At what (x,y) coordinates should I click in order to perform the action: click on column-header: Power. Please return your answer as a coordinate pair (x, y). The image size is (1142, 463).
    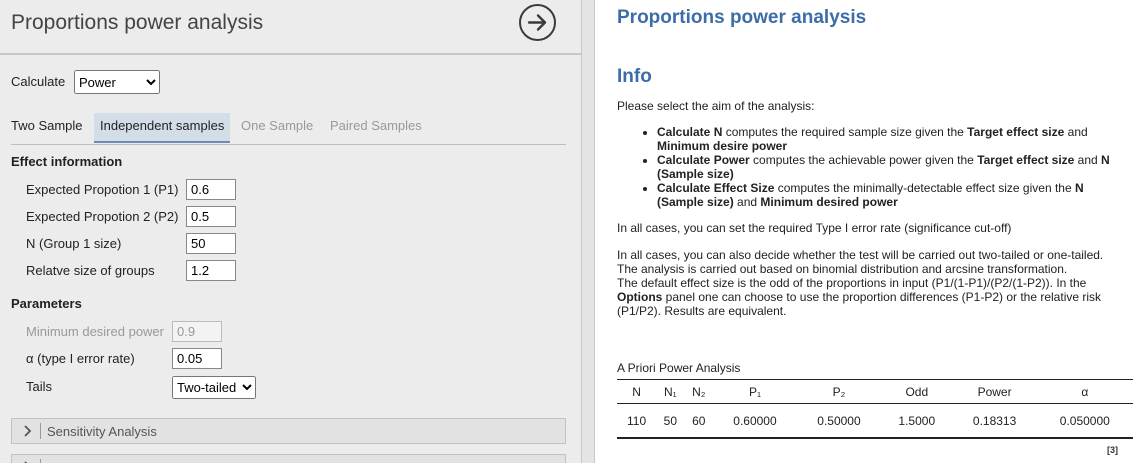
    Looking at the image, I should click on (994, 391).